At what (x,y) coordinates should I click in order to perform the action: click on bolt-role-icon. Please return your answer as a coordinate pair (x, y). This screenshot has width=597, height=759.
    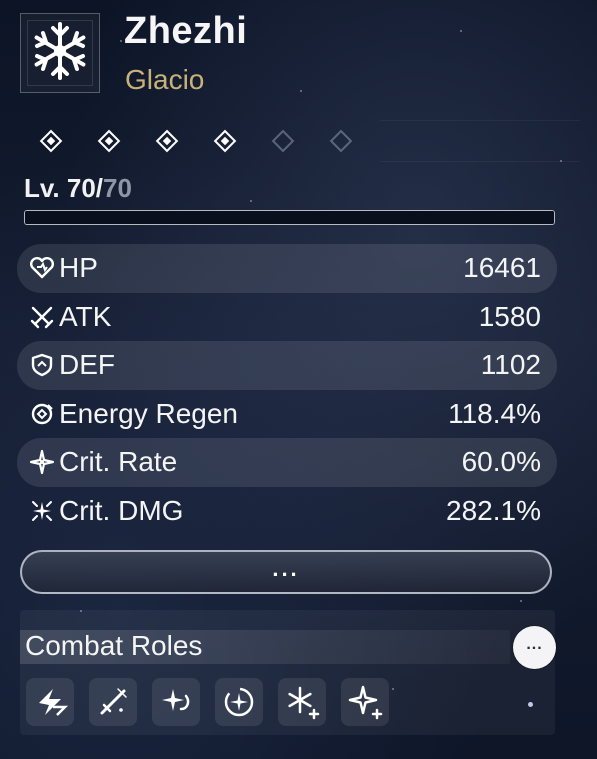
    Looking at the image, I should click on (50, 702).